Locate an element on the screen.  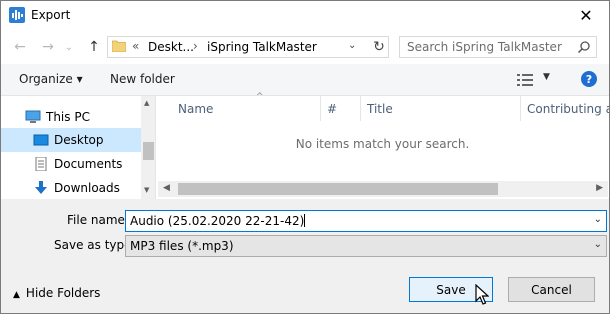
horizontal-scroll-thumb is located at coordinates (338, 189).